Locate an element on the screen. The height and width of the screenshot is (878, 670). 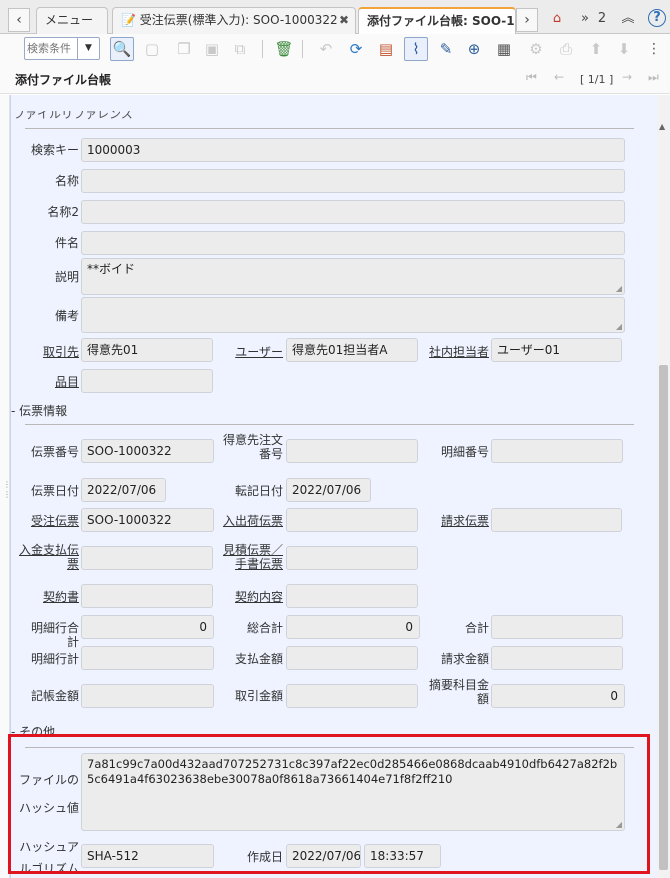
grand-total-field: 0 is located at coordinates (353, 627).